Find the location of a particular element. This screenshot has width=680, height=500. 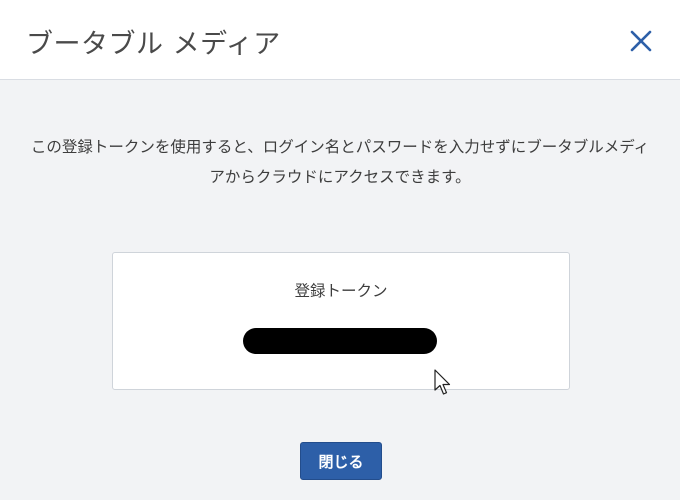

close-dialog-button: 閉じる is located at coordinates (341, 461).